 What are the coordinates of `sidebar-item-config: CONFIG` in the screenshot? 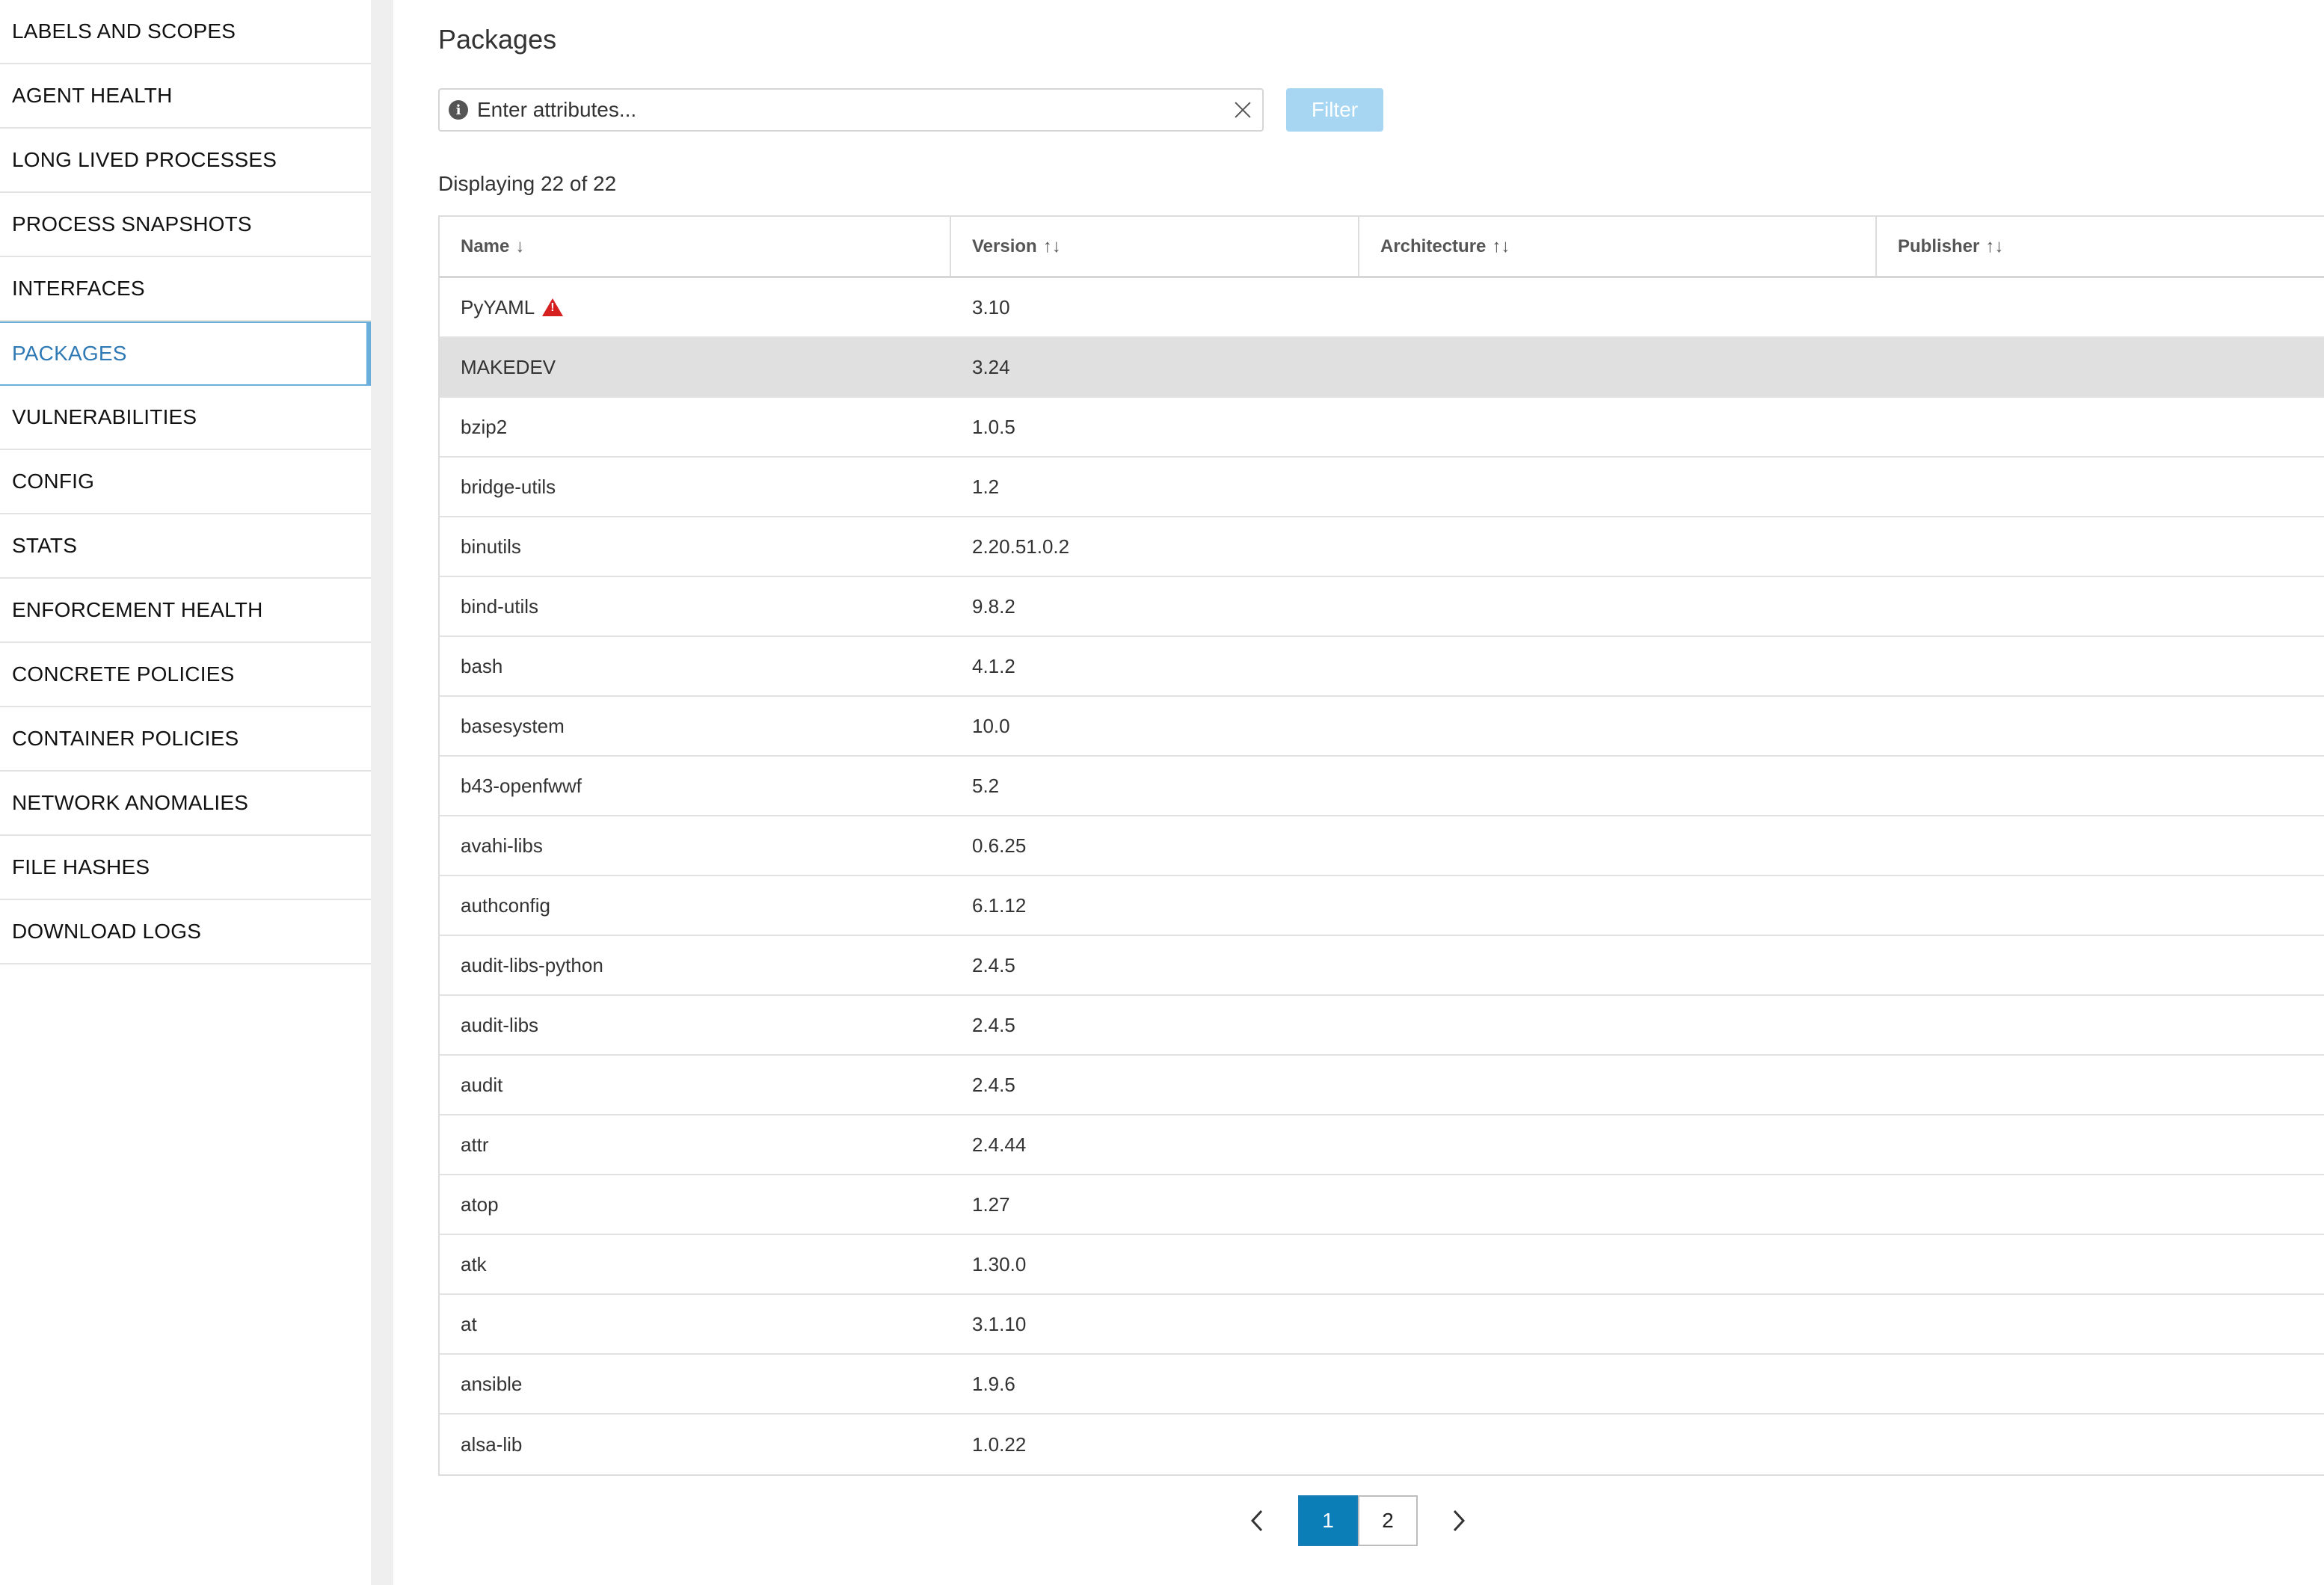 It's located at (185, 482).